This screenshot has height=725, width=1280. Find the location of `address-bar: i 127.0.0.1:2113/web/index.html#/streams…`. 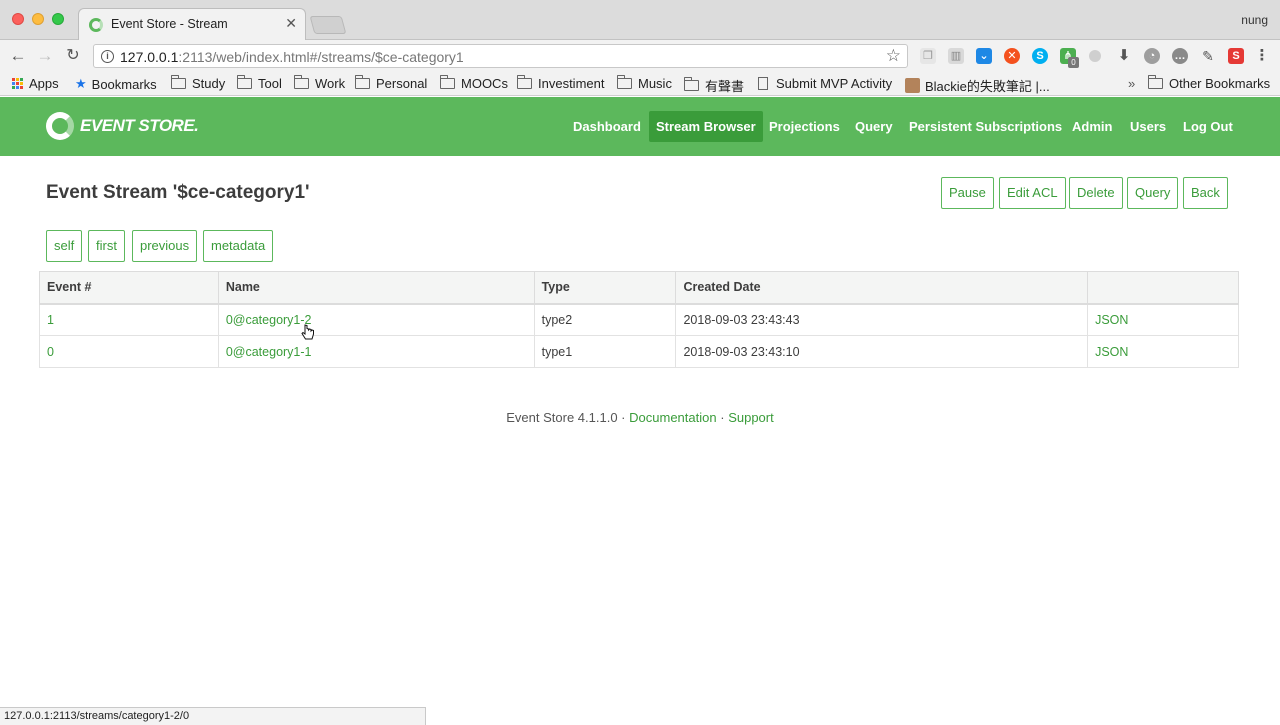

address-bar: i 127.0.0.1:2113/web/index.html#/streams… is located at coordinates (500, 56).